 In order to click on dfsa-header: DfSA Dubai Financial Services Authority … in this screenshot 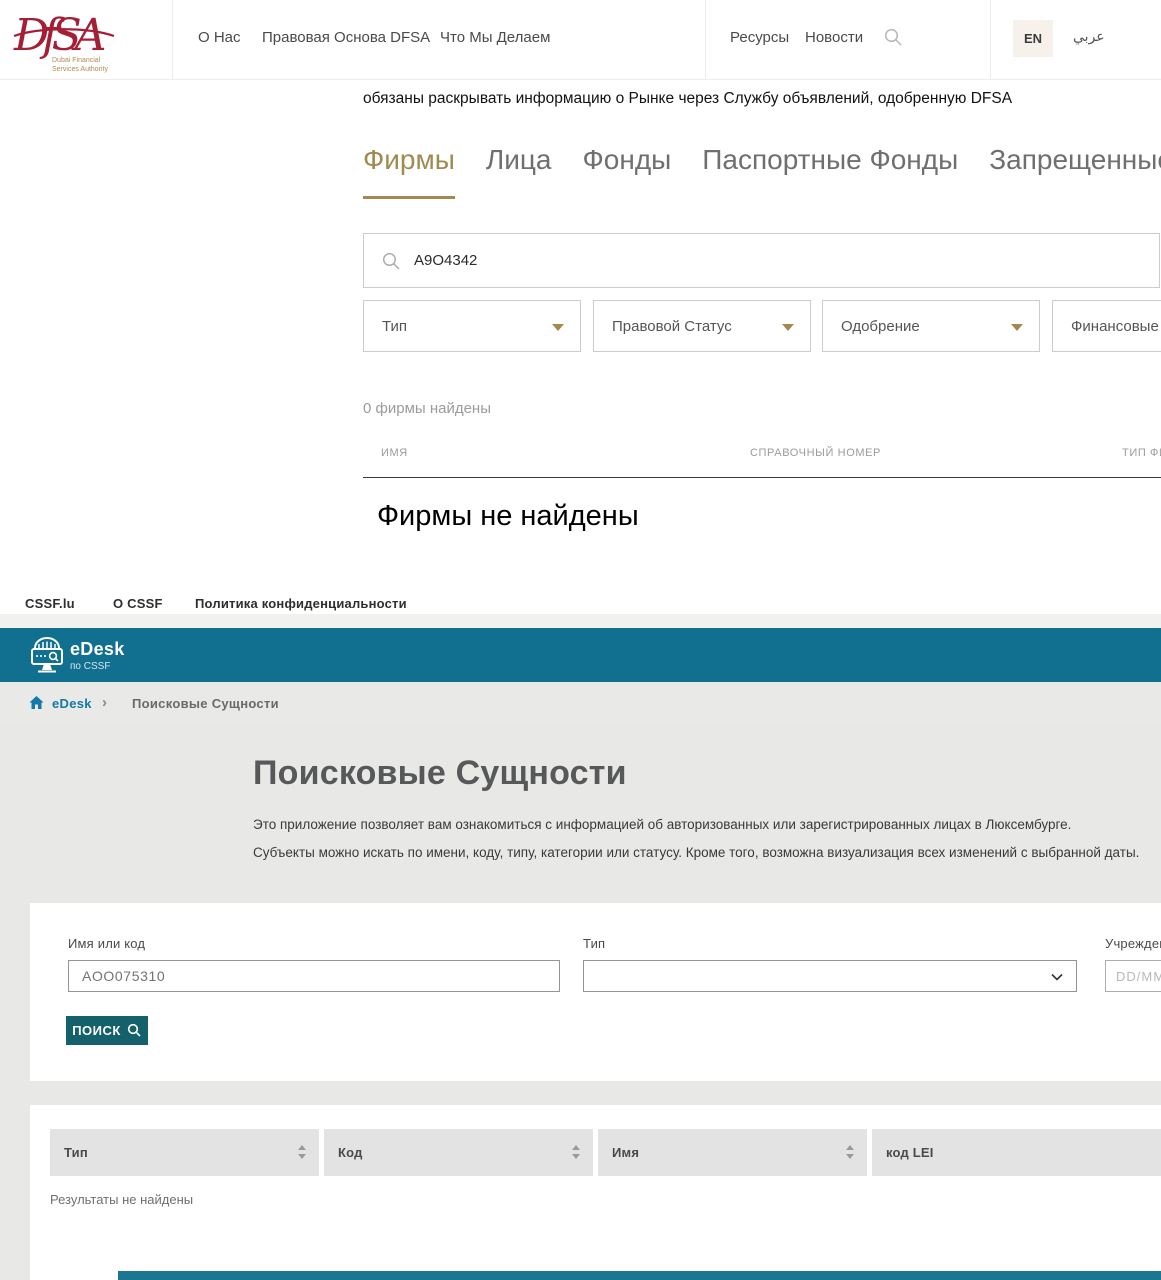, I will do `click(580, 40)`.